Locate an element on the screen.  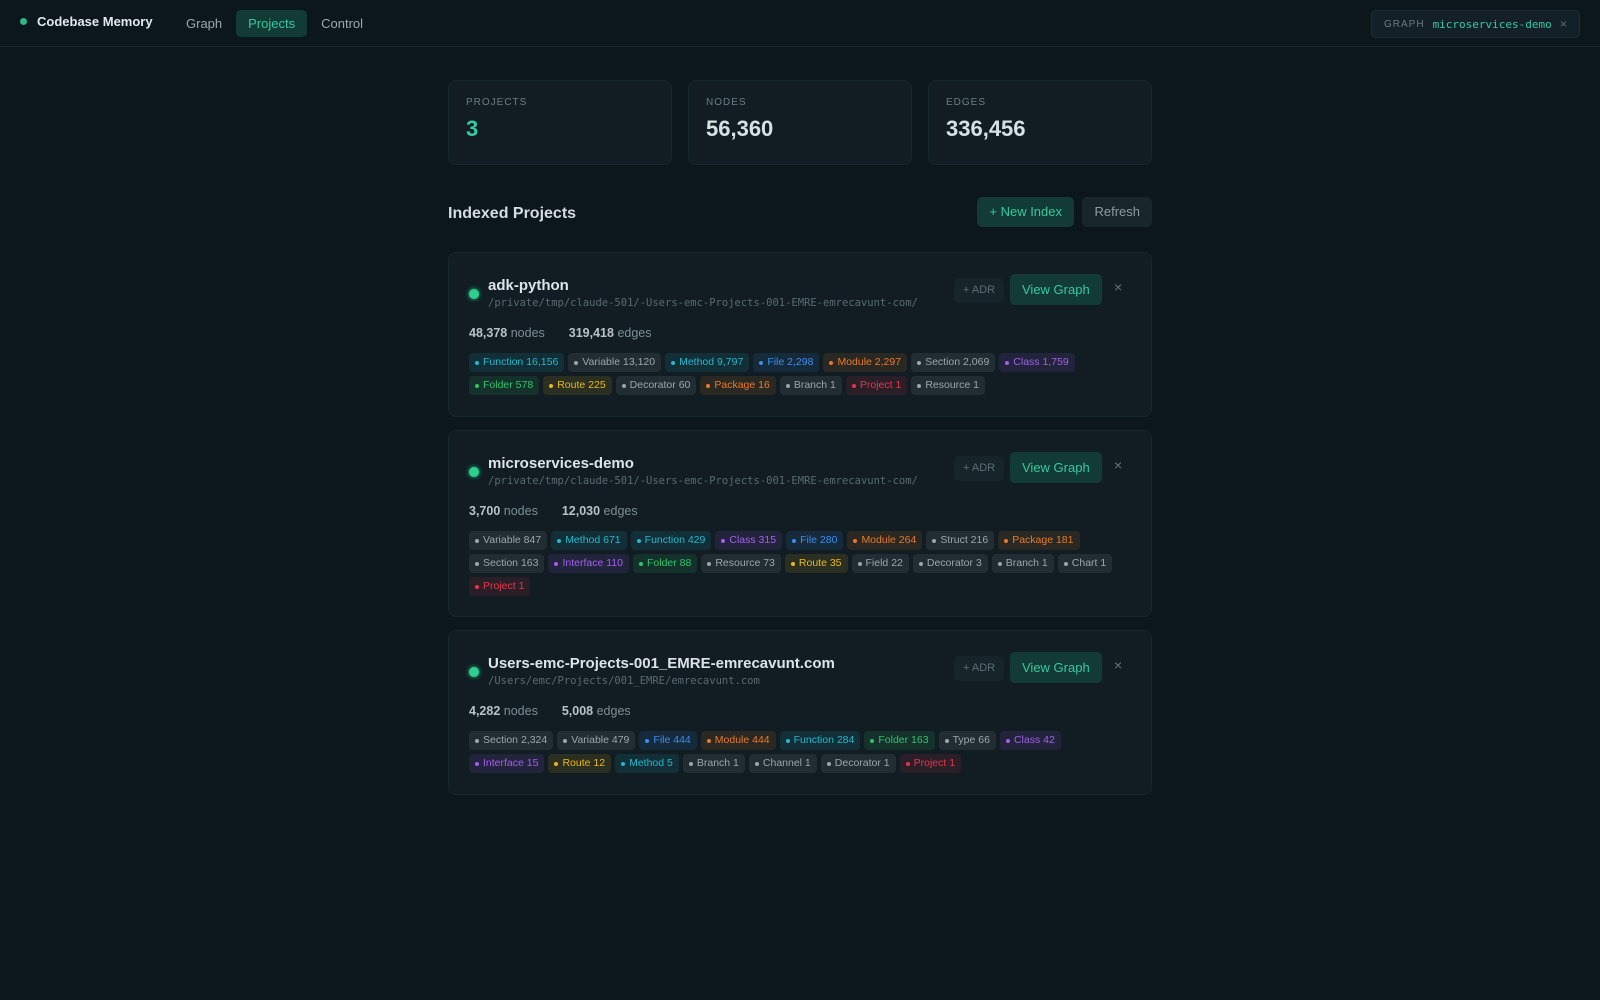
node-type-tag-label: Class 1,759 is located at coordinates (1041, 362).